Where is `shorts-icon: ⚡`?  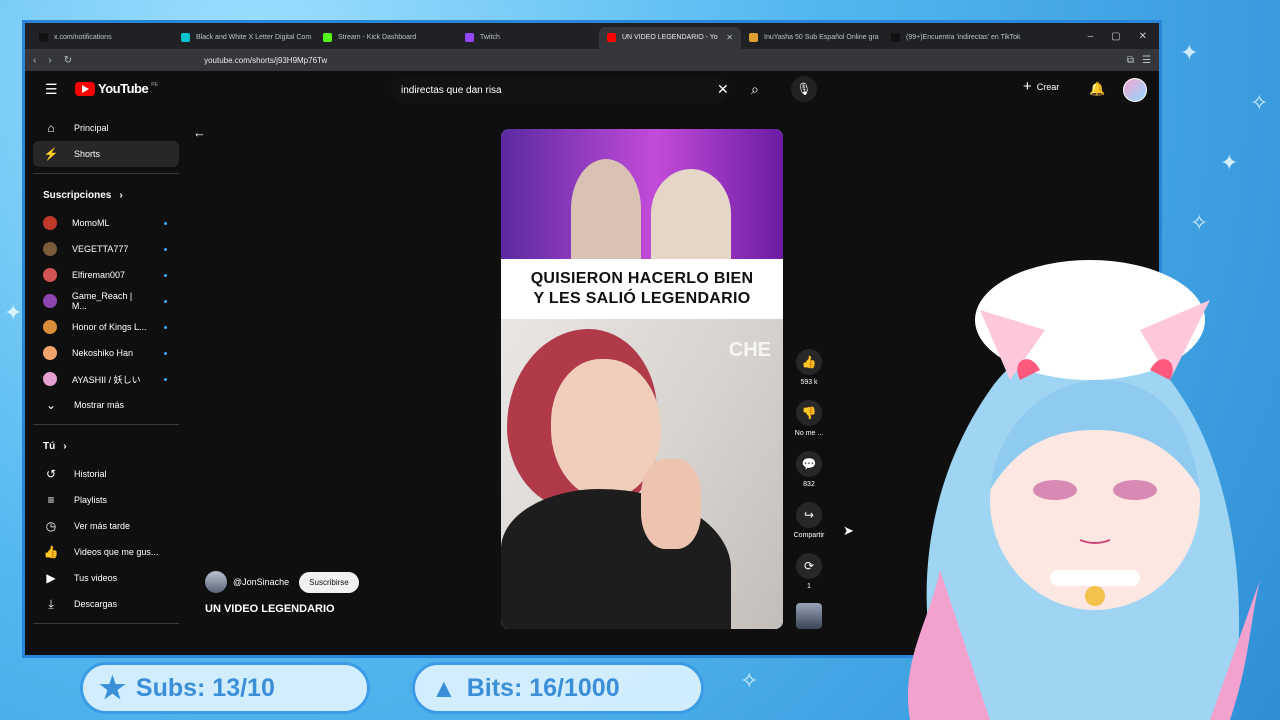
shorts-icon: ⚡ is located at coordinates (51, 154).